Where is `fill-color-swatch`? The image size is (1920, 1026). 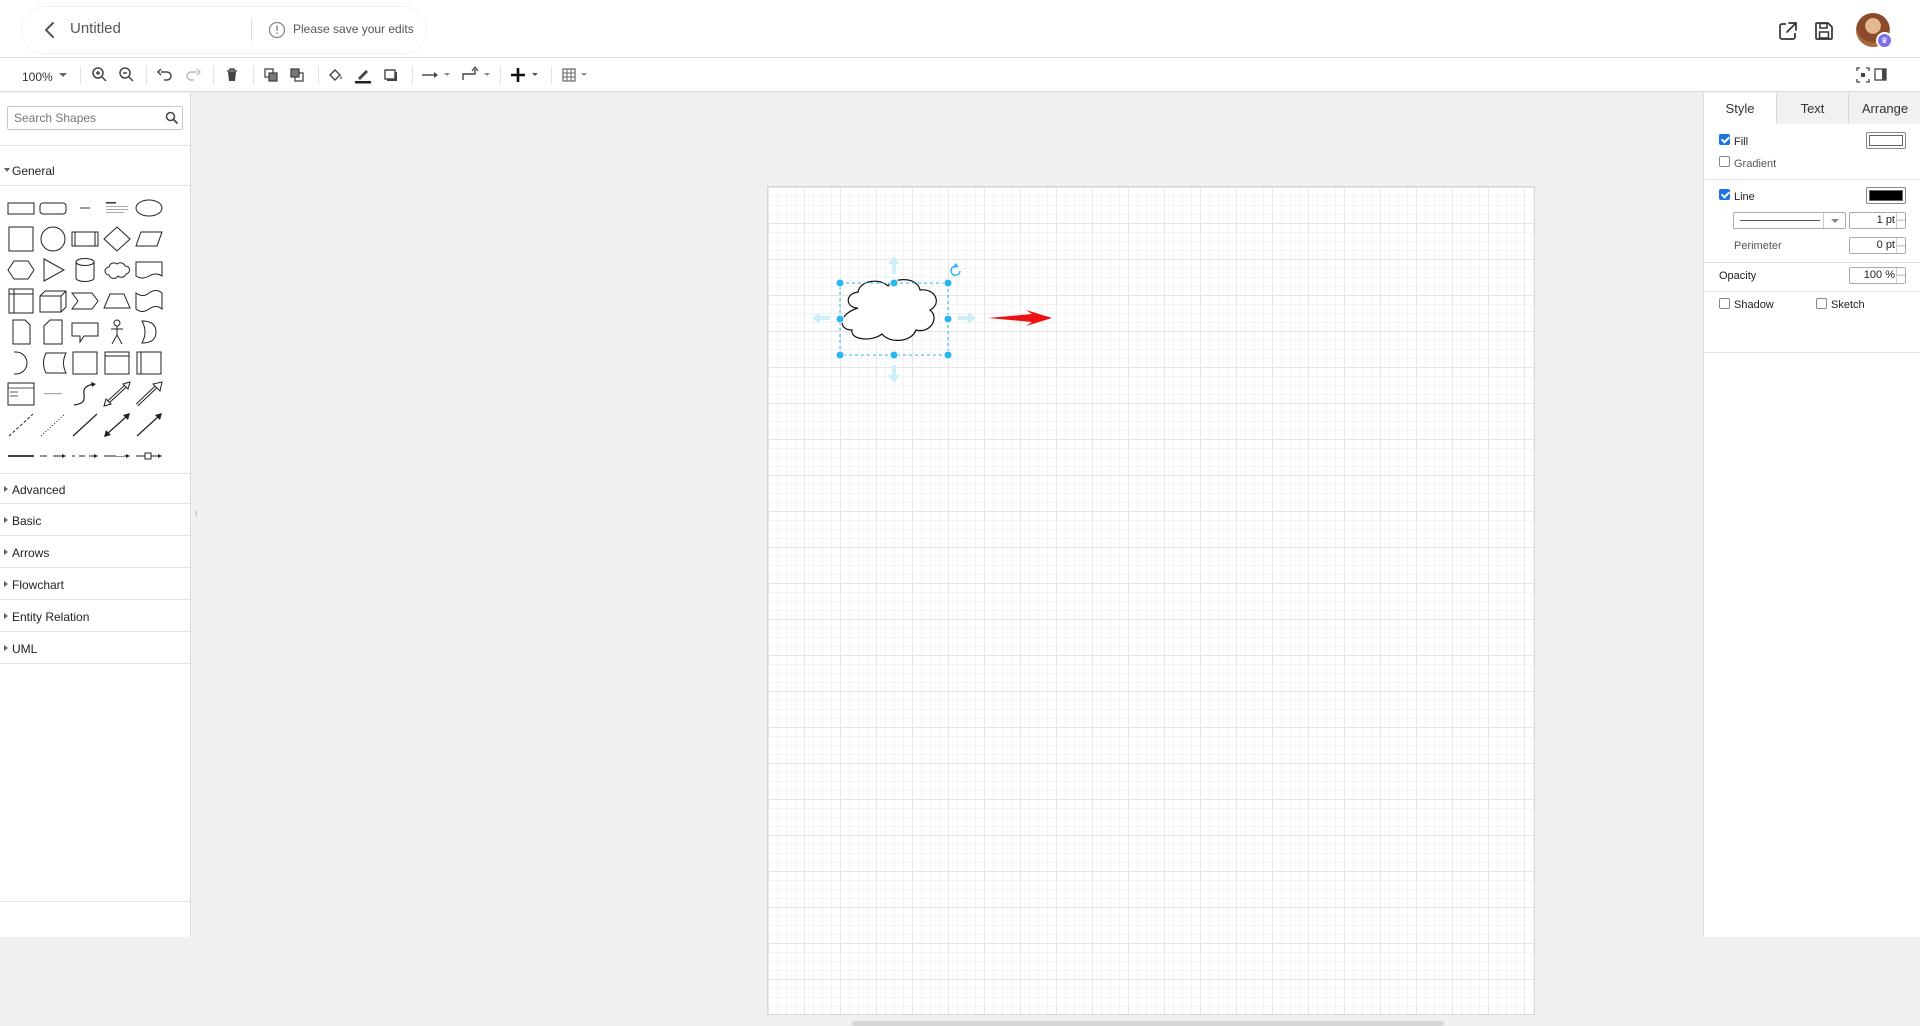
fill-color-swatch is located at coordinates (1886, 140).